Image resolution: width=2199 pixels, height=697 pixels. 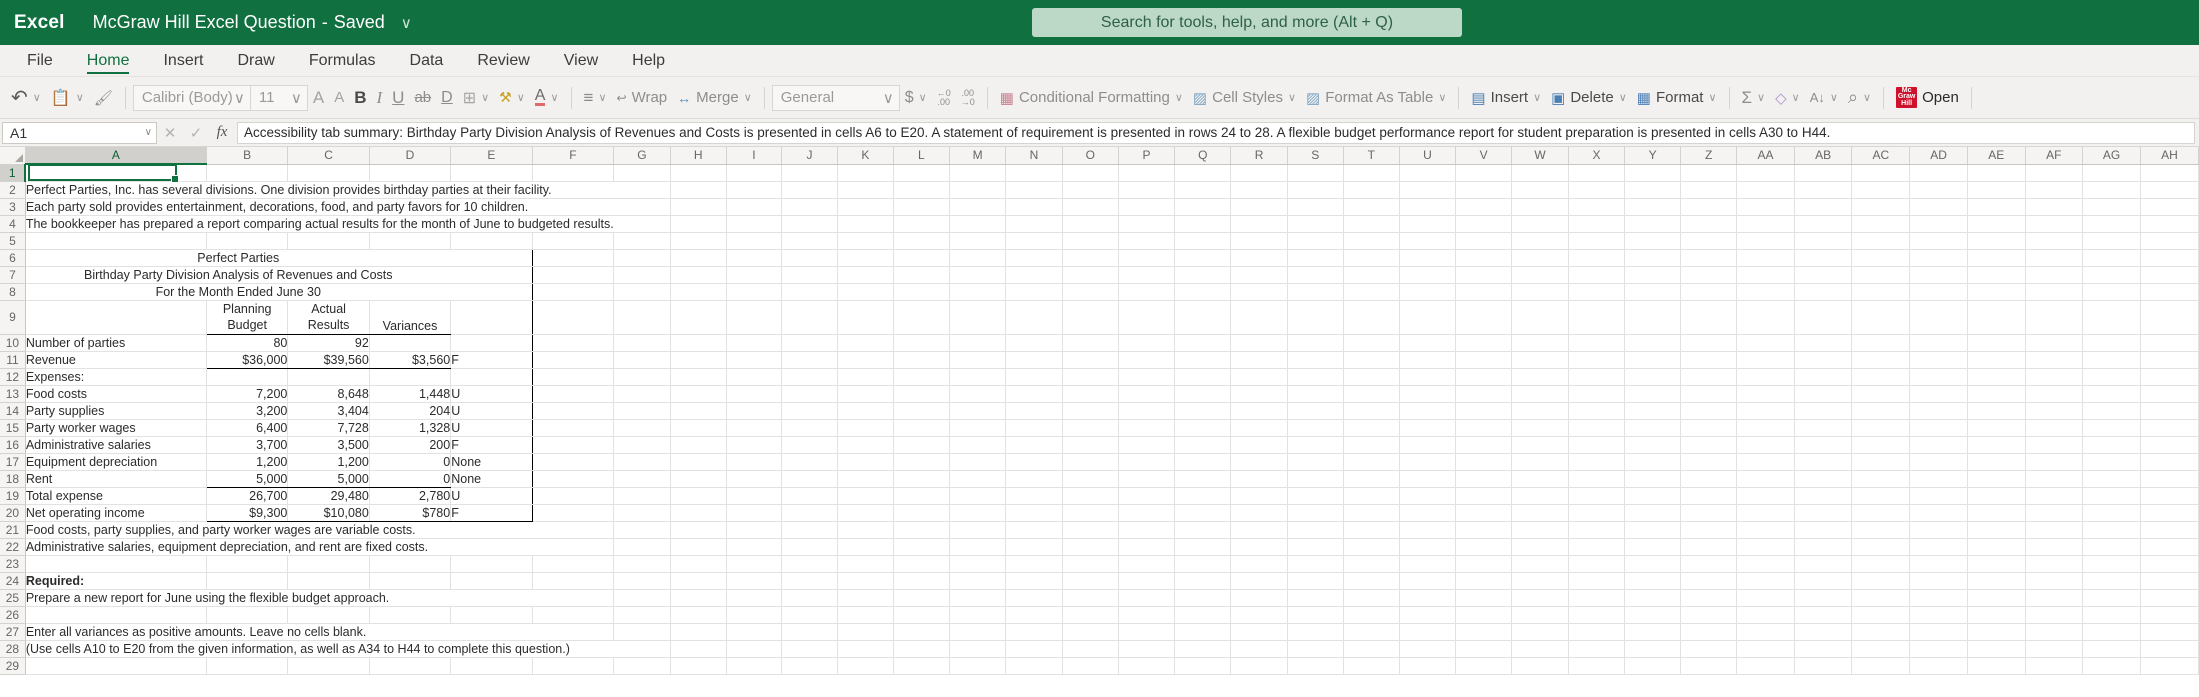 What do you see at coordinates (1484, 394) in the screenshot?
I see `cell-V13` at bounding box center [1484, 394].